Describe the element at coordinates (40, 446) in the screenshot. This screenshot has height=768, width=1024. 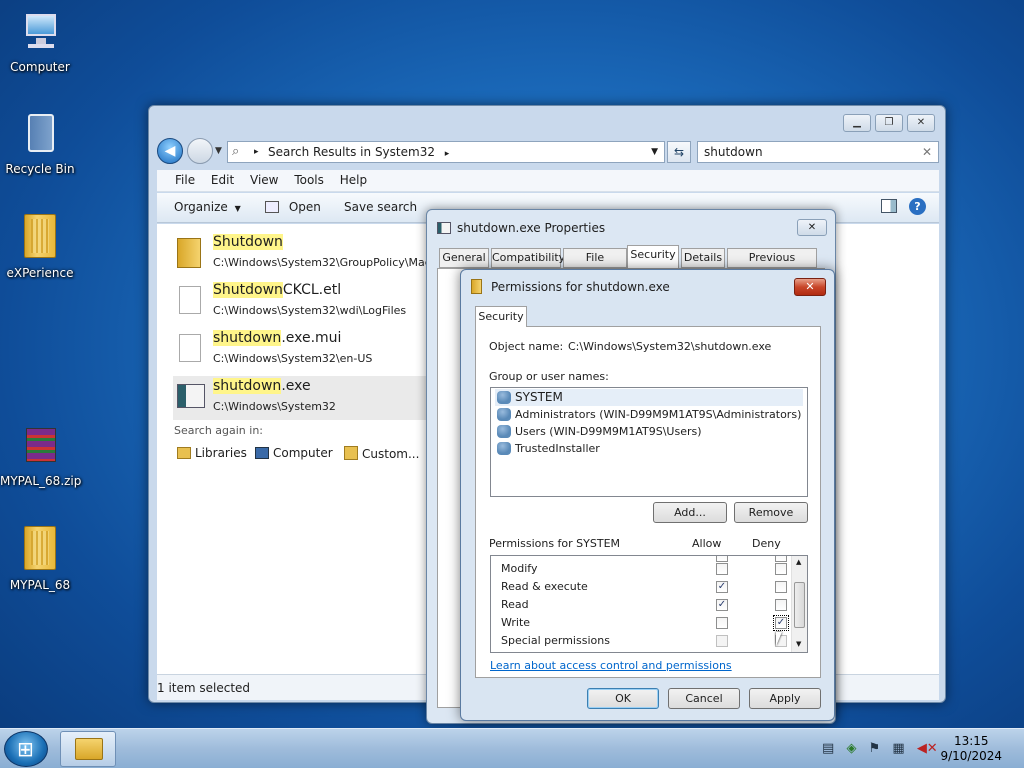
I see `archive-icon` at that location.